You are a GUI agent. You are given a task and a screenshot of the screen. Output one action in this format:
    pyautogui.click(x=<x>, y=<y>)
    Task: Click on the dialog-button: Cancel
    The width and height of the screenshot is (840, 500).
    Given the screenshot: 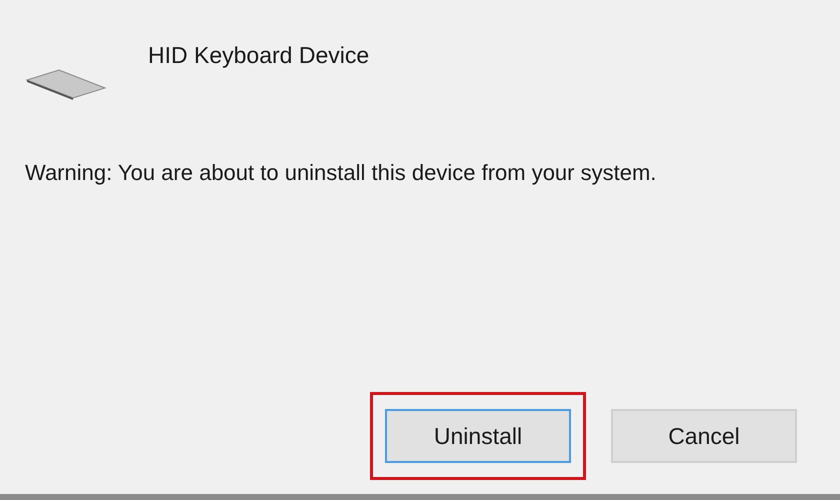 What is the action you would take?
    pyautogui.click(x=704, y=436)
    